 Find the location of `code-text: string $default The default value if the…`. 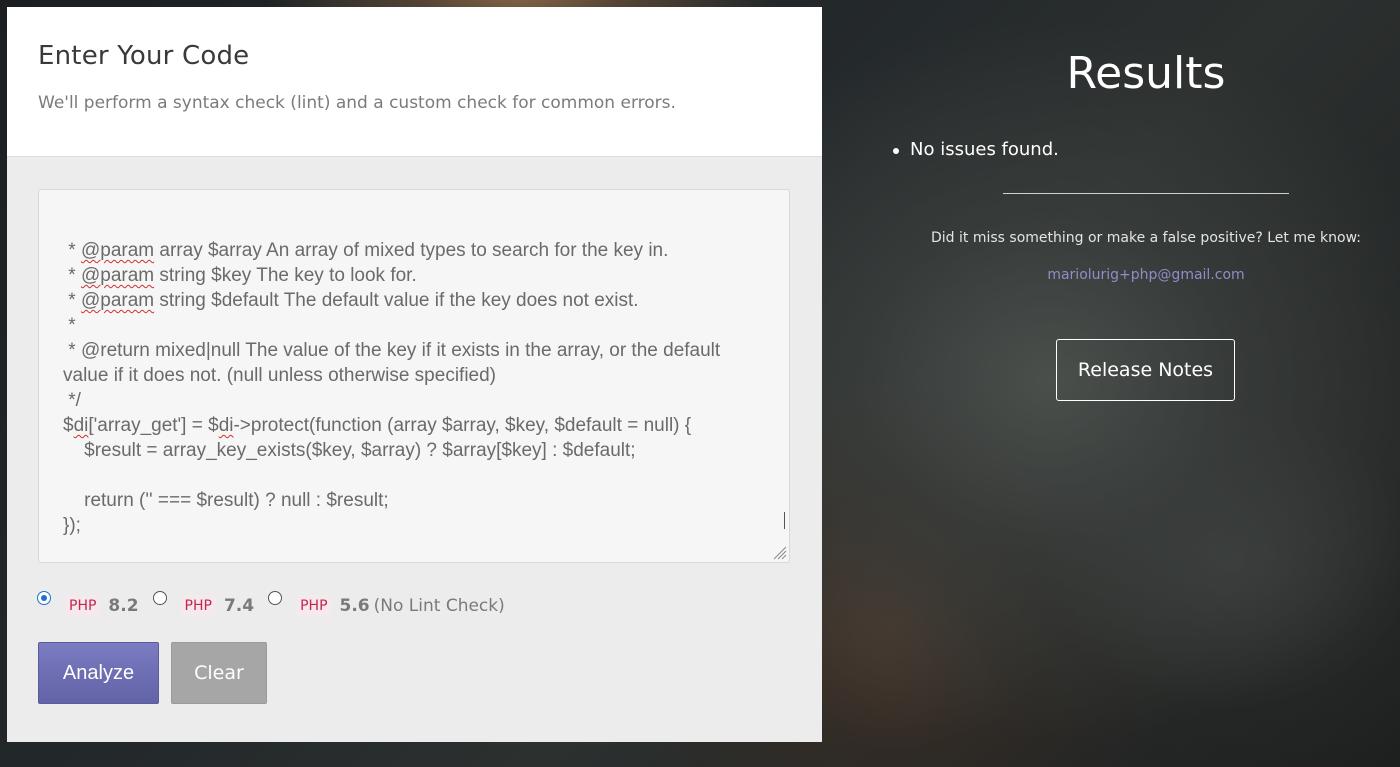

code-text: string $default The default value if the… is located at coordinates (396, 300).